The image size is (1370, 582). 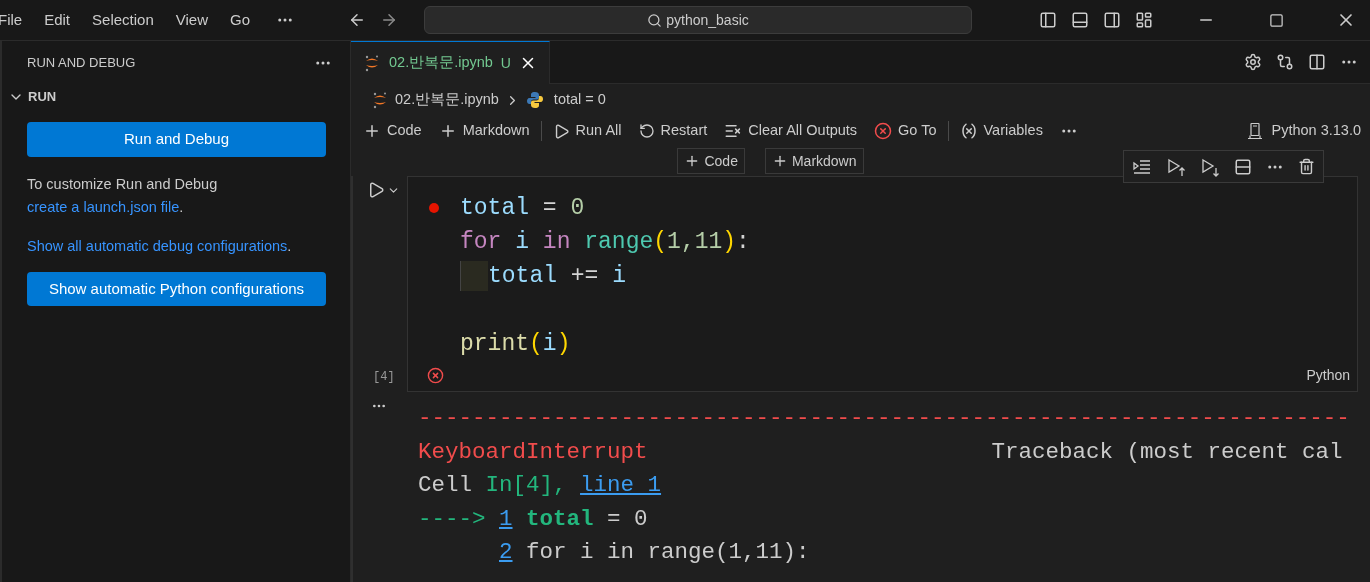 What do you see at coordinates (1167, 452) in the screenshot?
I see `traceback-header: Traceback (most recent cal` at bounding box center [1167, 452].